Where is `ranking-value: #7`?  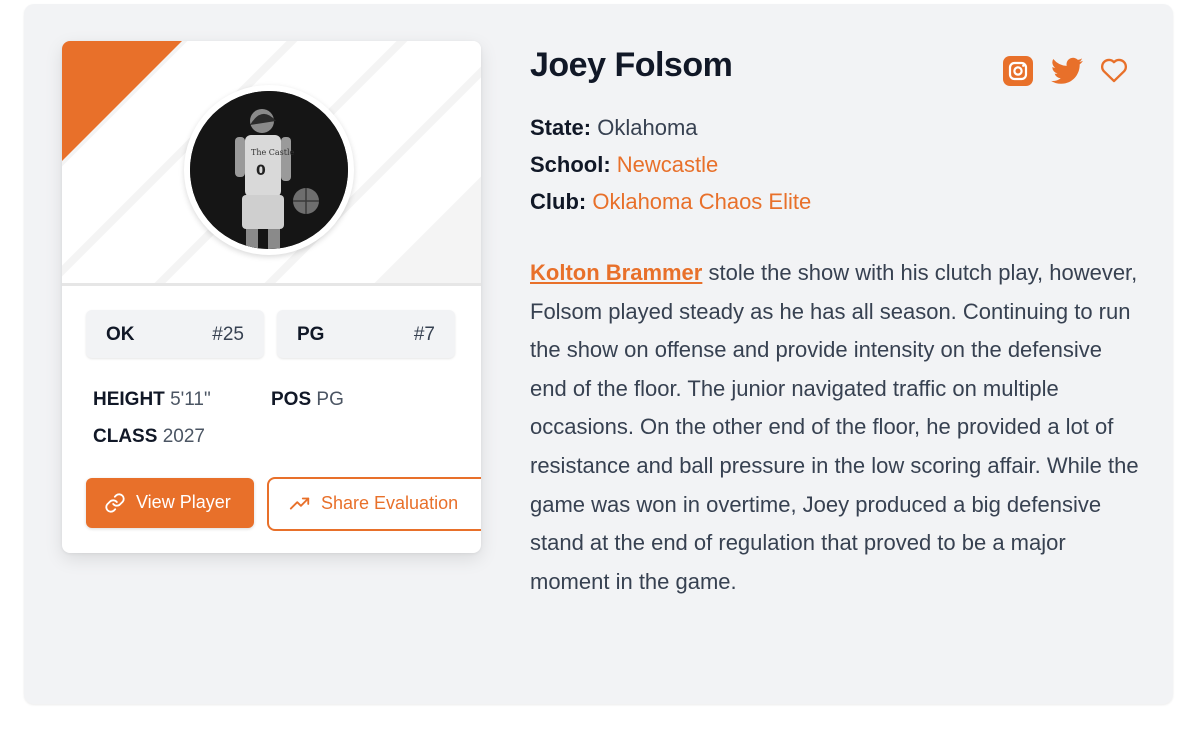
ranking-value: #7 is located at coordinates (424, 334).